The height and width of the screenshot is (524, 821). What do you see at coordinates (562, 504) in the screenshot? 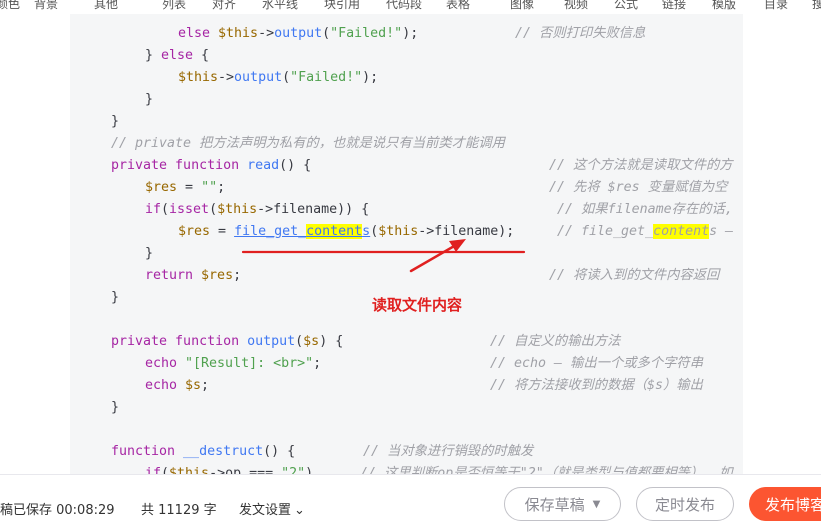
I see `save-draft-button: 保存草稿 ▼` at bounding box center [562, 504].